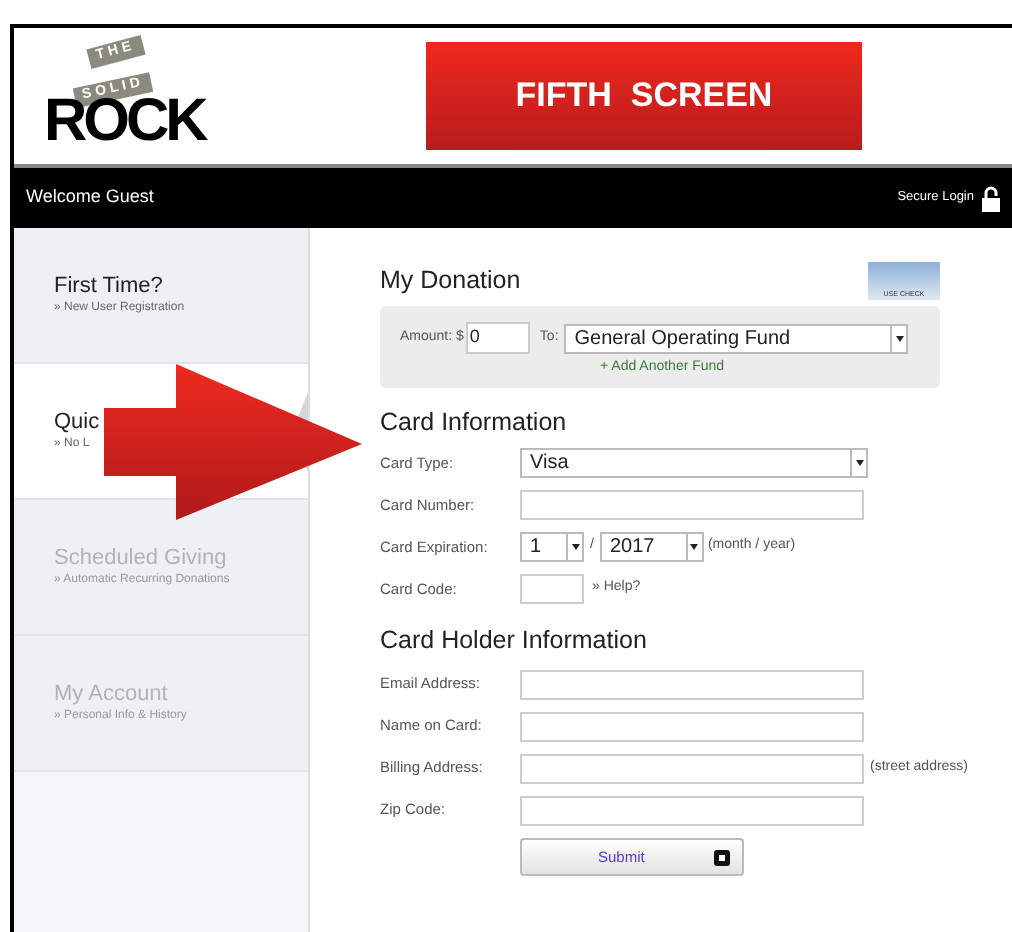  What do you see at coordinates (552, 588) in the screenshot?
I see `card-code-field` at bounding box center [552, 588].